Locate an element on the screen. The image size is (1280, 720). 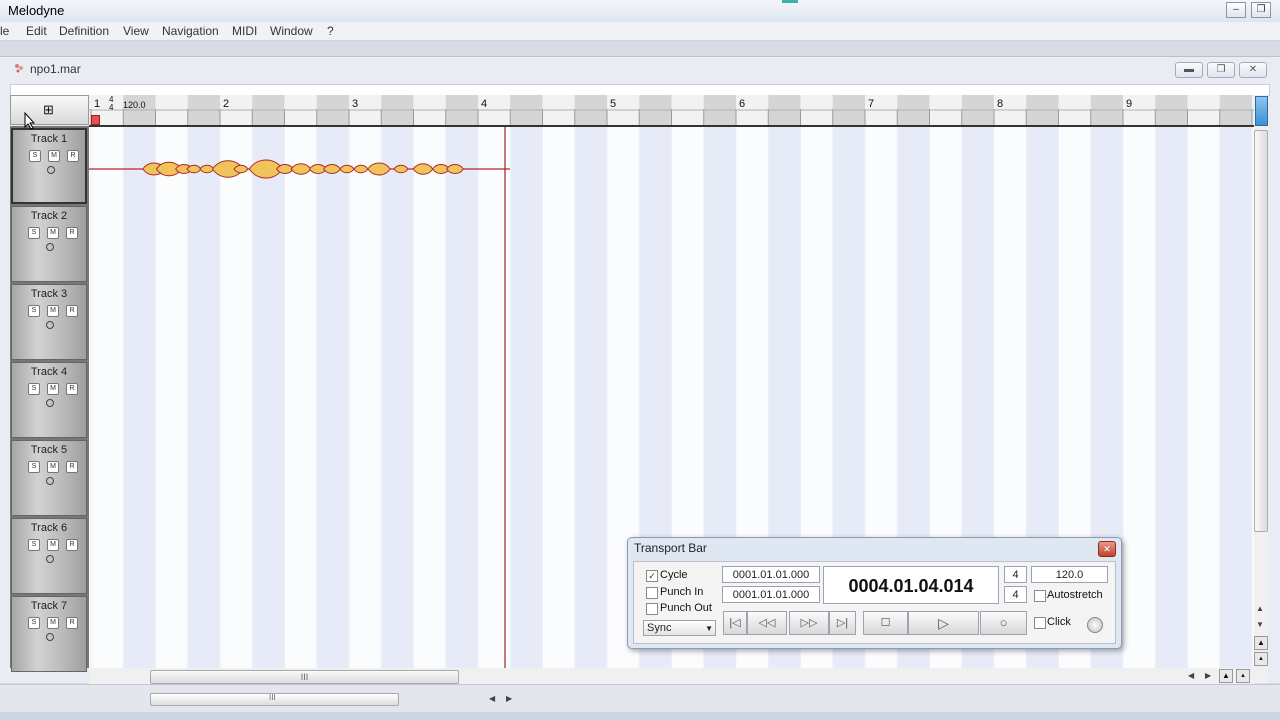
track-header-corner: ⊞ is located at coordinates (49, 110).